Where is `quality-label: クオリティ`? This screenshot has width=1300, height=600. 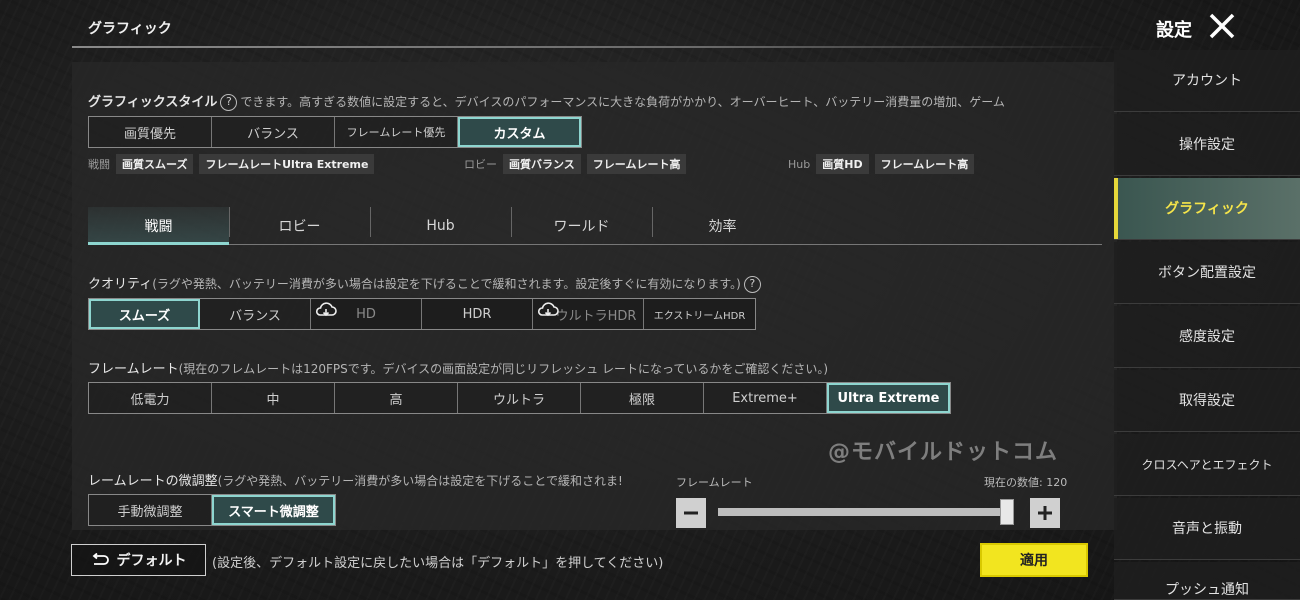
quality-label: クオリティ is located at coordinates (120, 284).